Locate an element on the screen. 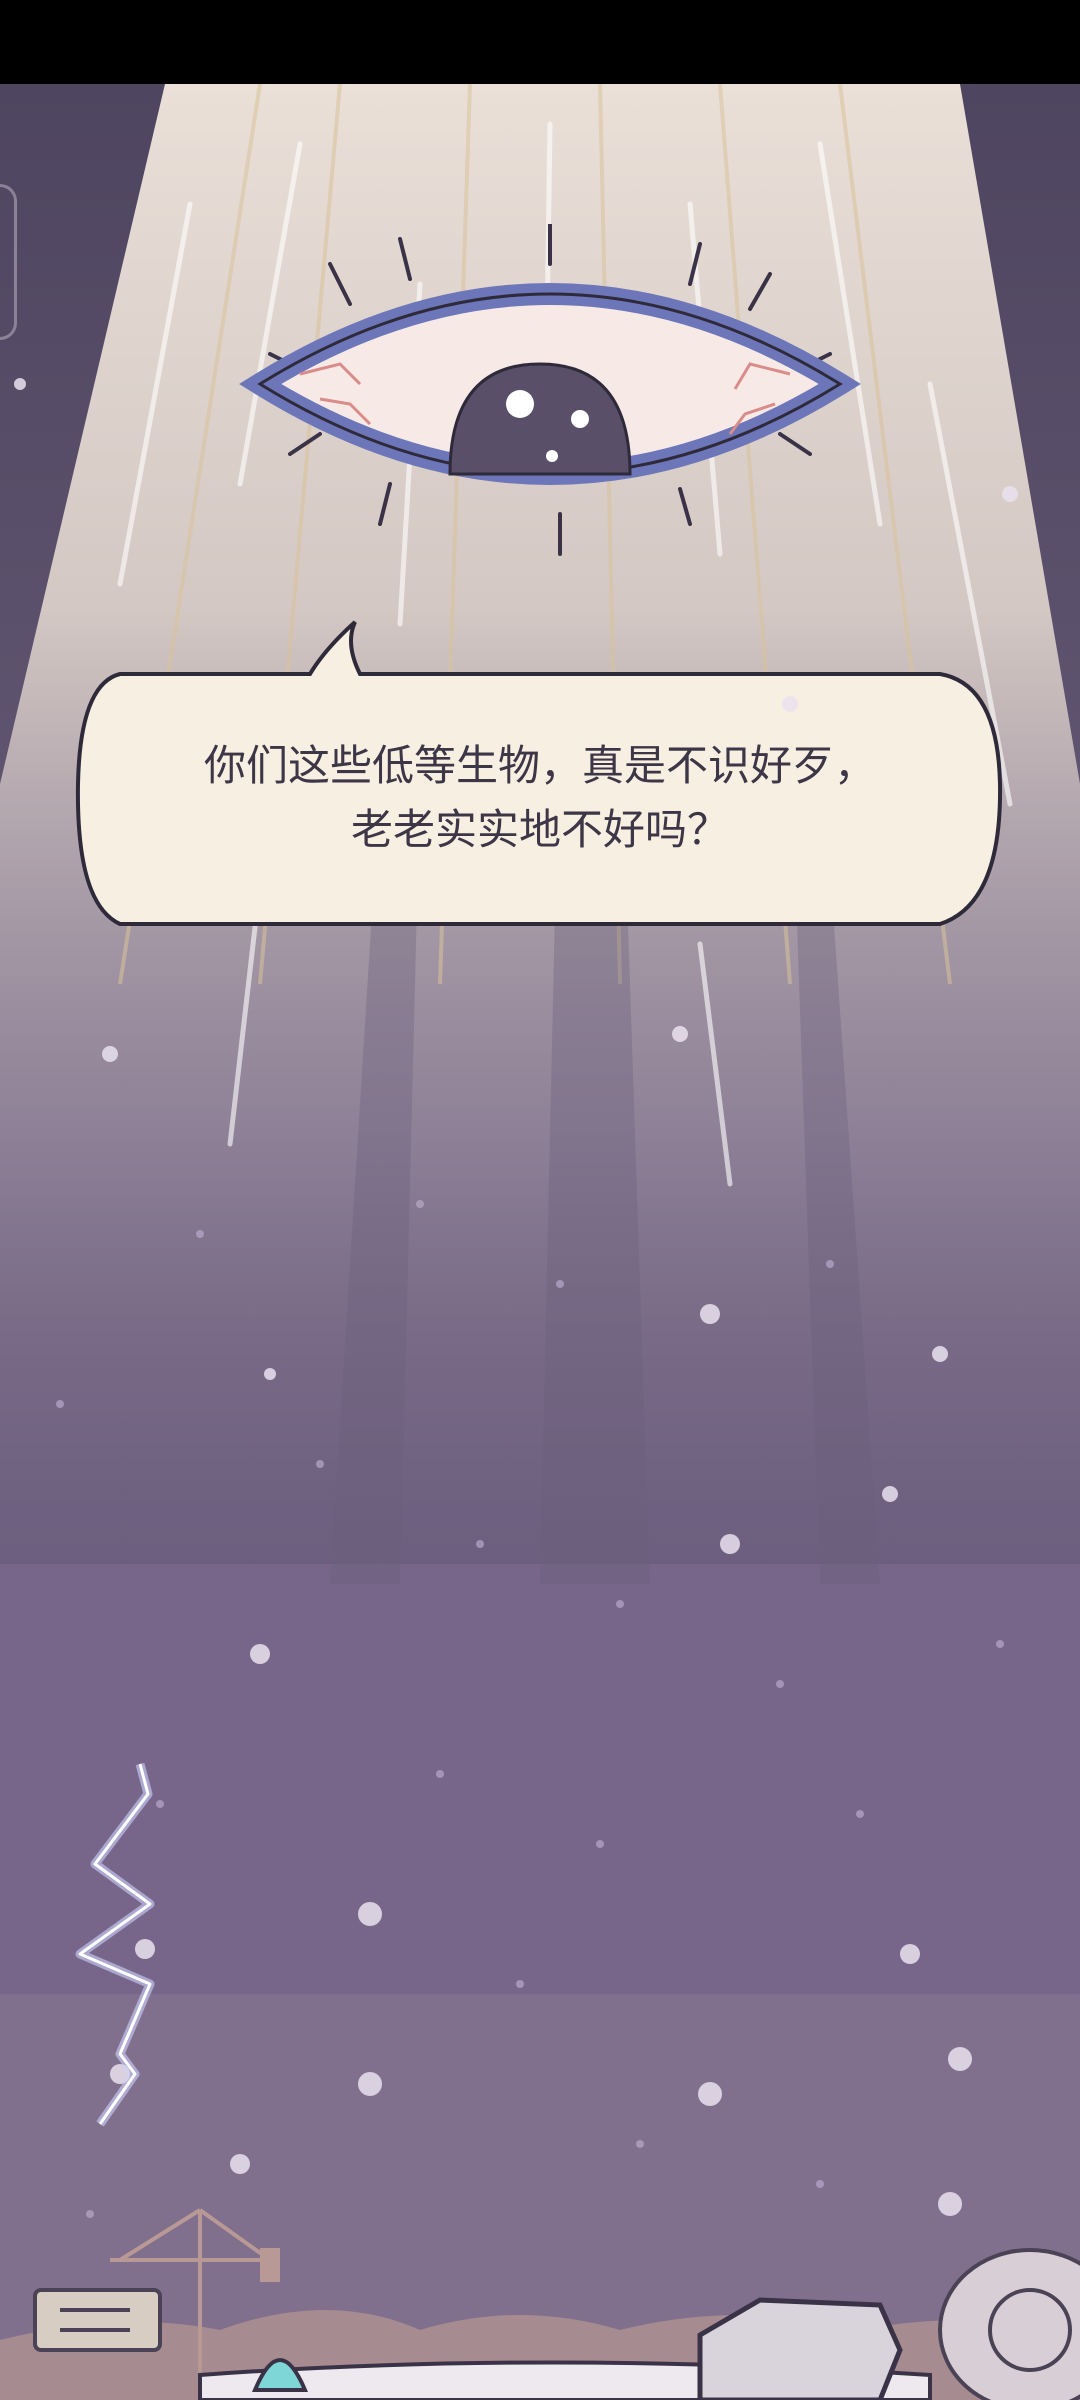 The width and height of the screenshot is (1080, 2400). status-bar is located at coordinates (540, 42).